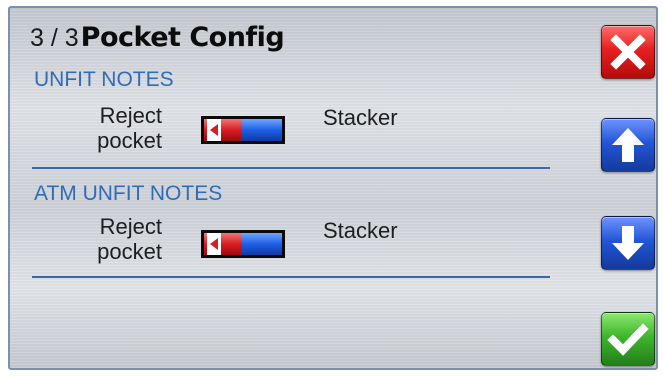 The image size is (664, 376). I want to click on pocket-toggle-atm-unfit-notes, so click(243, 244).